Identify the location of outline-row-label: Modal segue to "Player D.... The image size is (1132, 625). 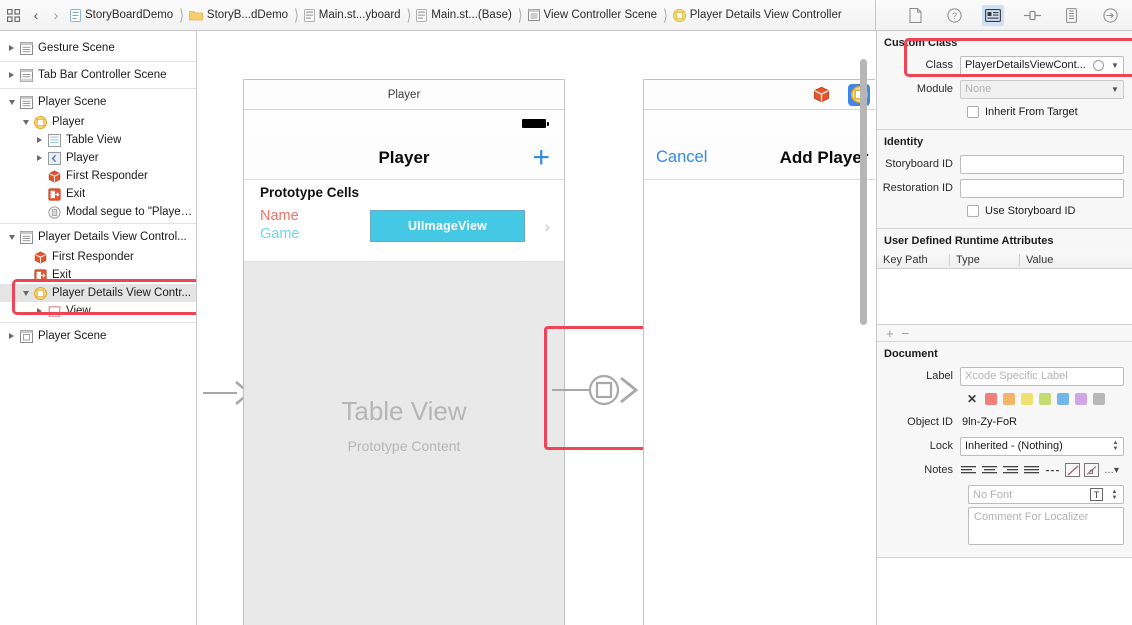
(131, 212).